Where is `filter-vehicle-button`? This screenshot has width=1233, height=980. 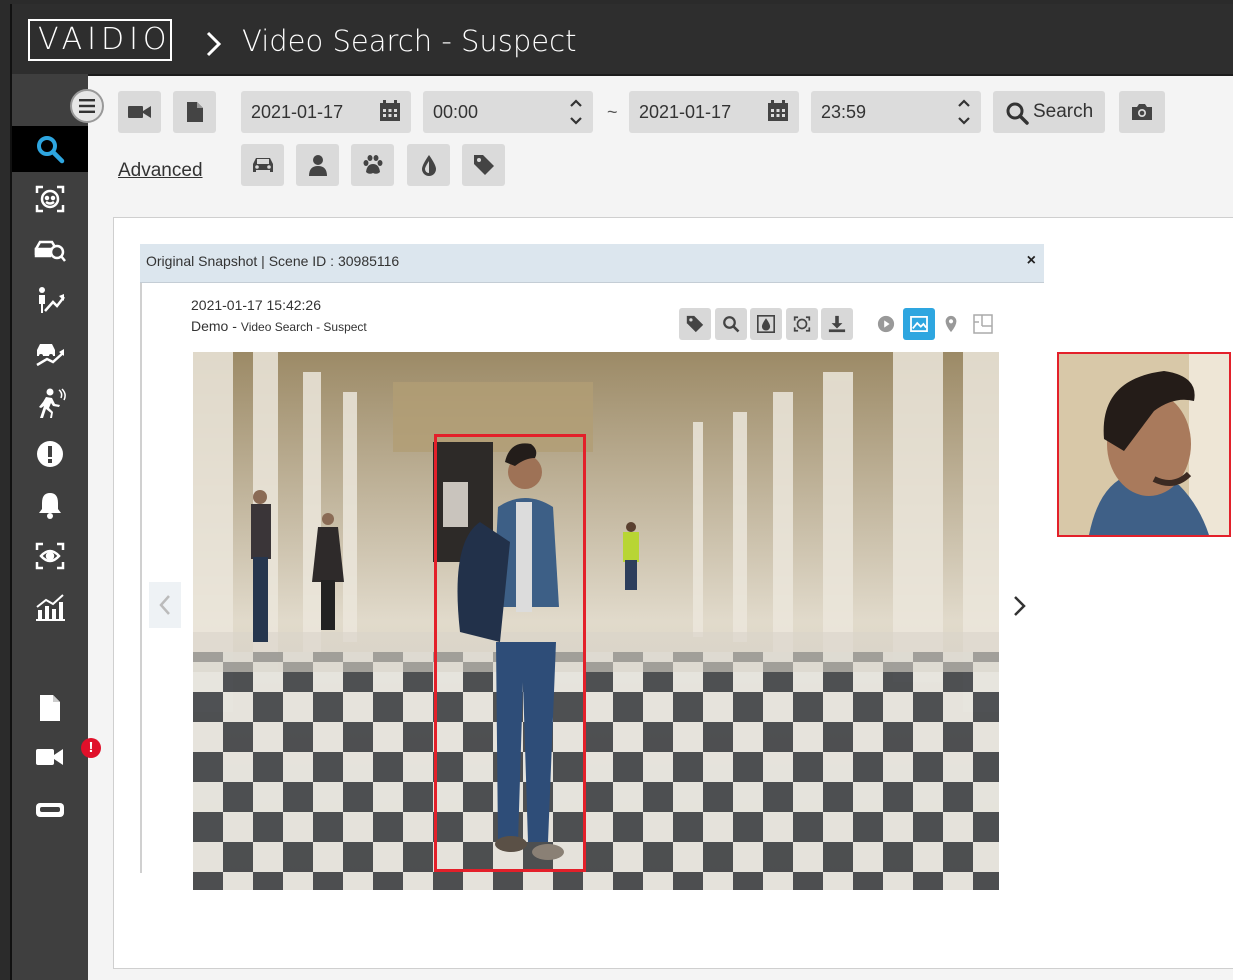 filter-vehicle-button is located at coordinates (262, 165).